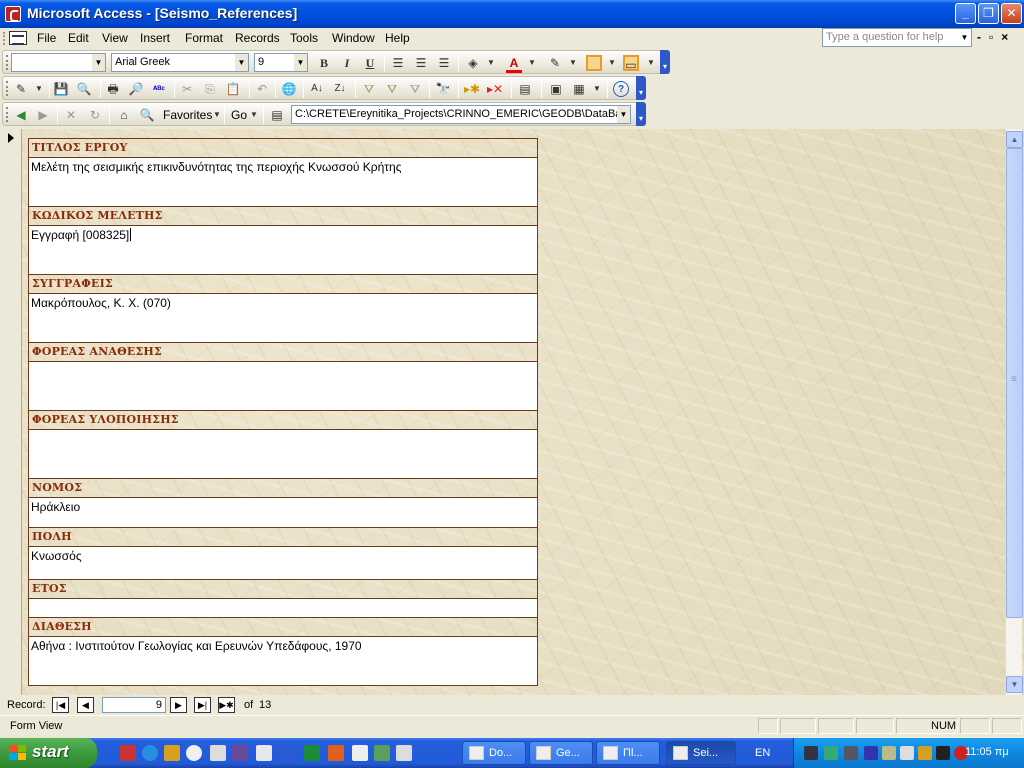 The height and width of the screenshot is (768, 1024). I want to click on font-size-combo: 9 ▼, so click(281, 62).